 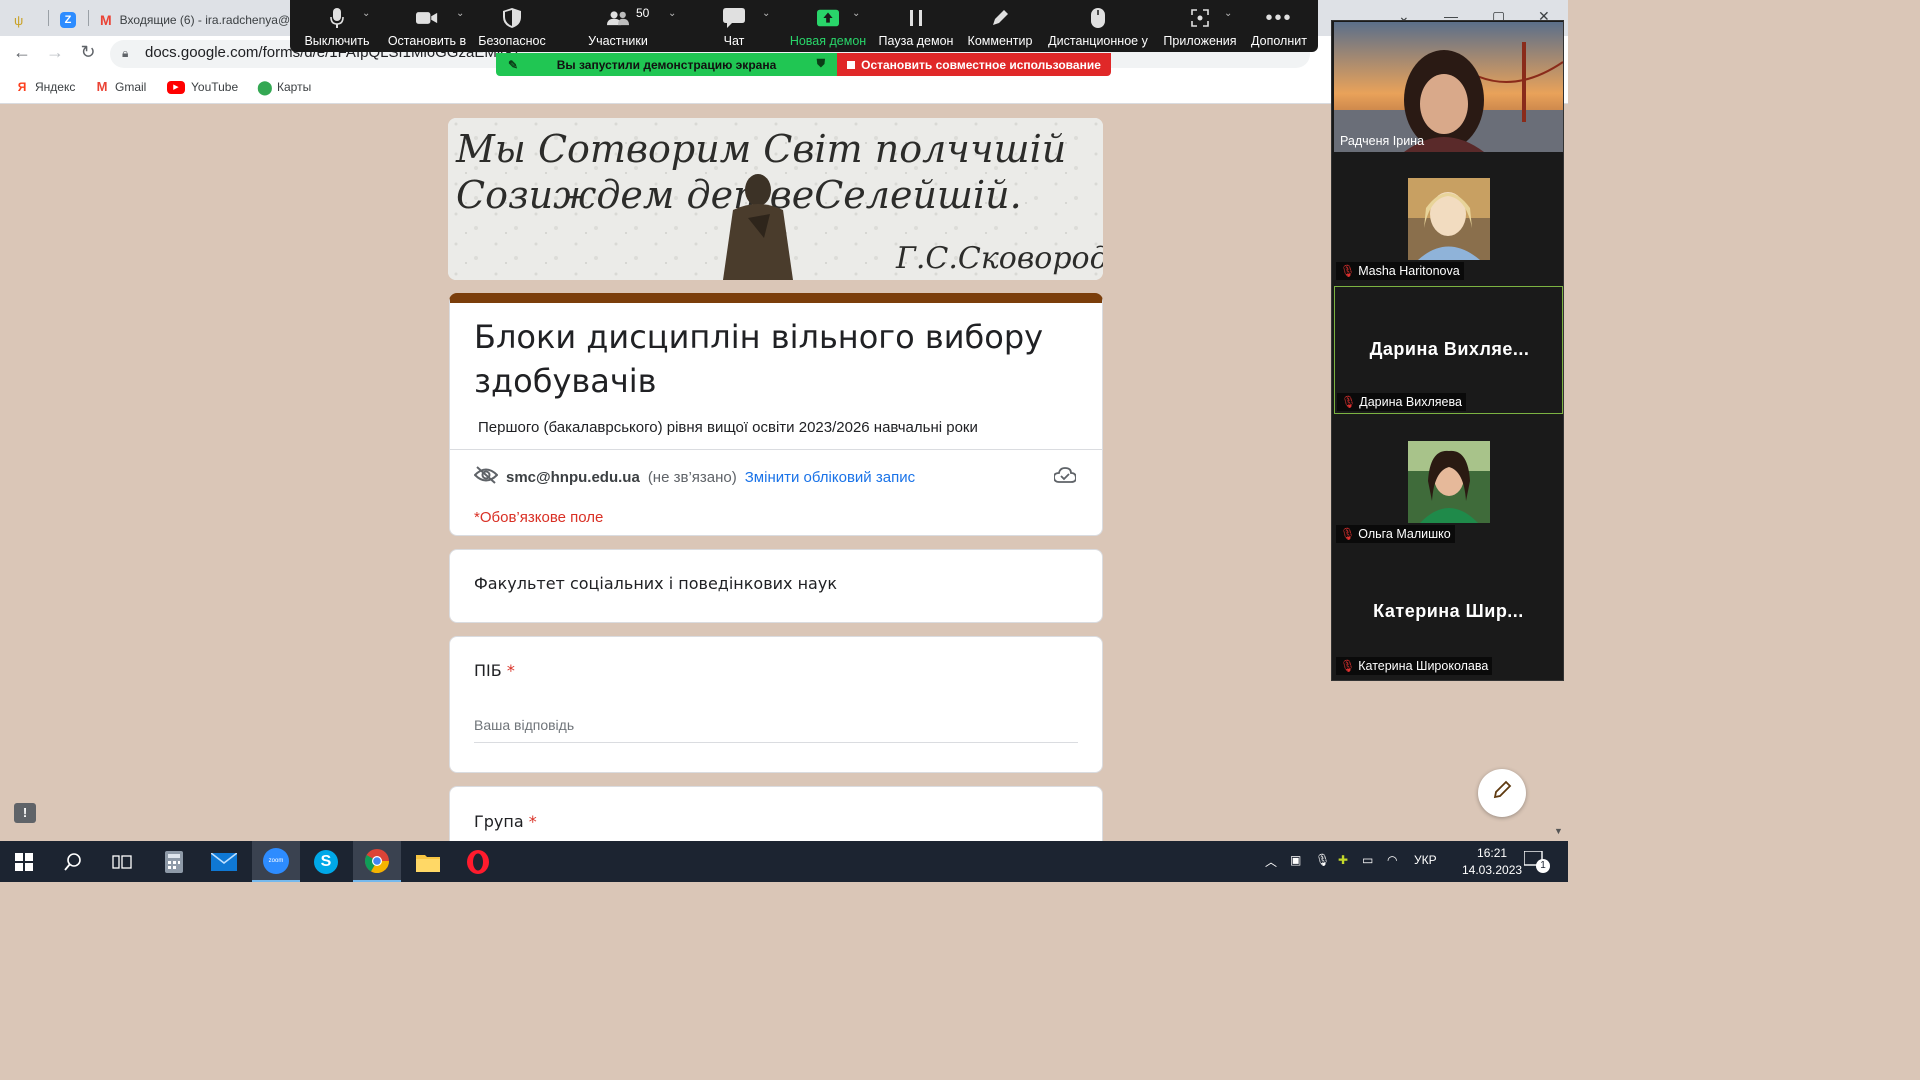 I want to click on camera-tray-icon: ▣, so click(x=1295, y=860).